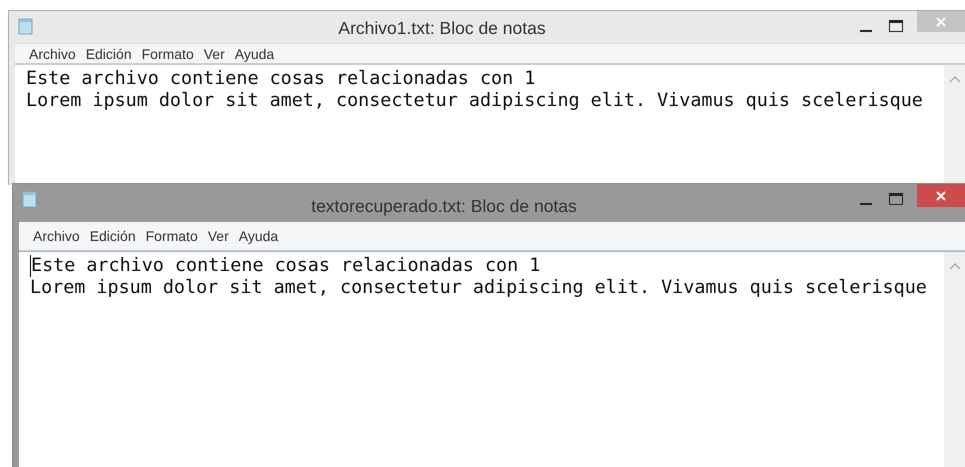  Describe the element at coordinates (444, 206) in the screenshot. I see `window-title: textorecuperado.txt: Bloc de notas` at that location.